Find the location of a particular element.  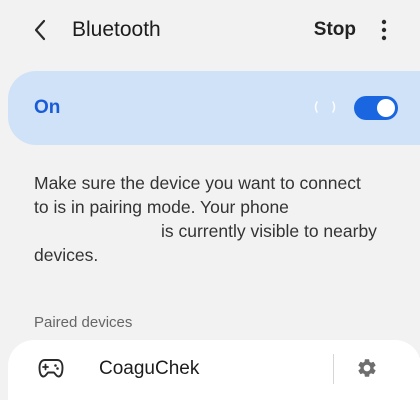

more-options-button is located at coordinates (384, 30).